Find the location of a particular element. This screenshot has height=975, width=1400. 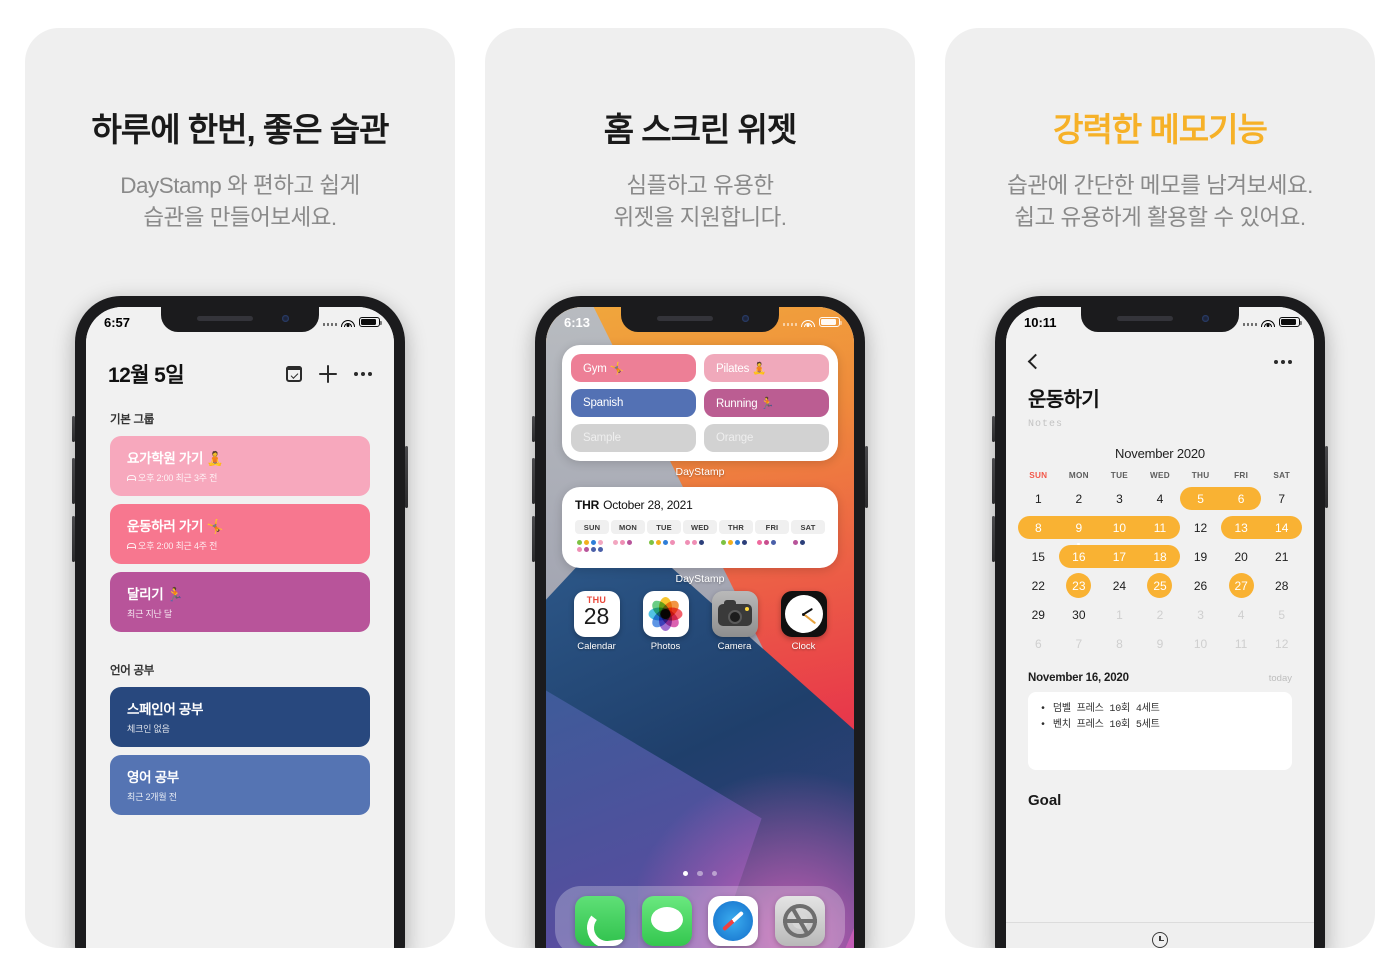

calendar-day-cell: 14 is located at coordinates (1281, 528).